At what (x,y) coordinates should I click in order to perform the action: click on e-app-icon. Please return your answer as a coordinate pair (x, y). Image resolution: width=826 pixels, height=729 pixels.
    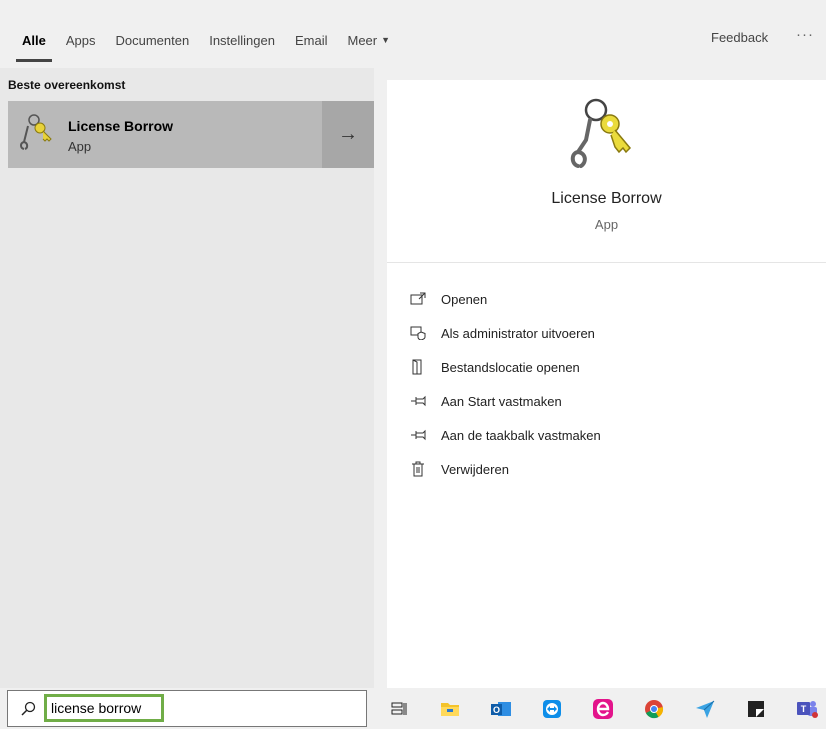
    Looking at the image, I should click on (603, 709).